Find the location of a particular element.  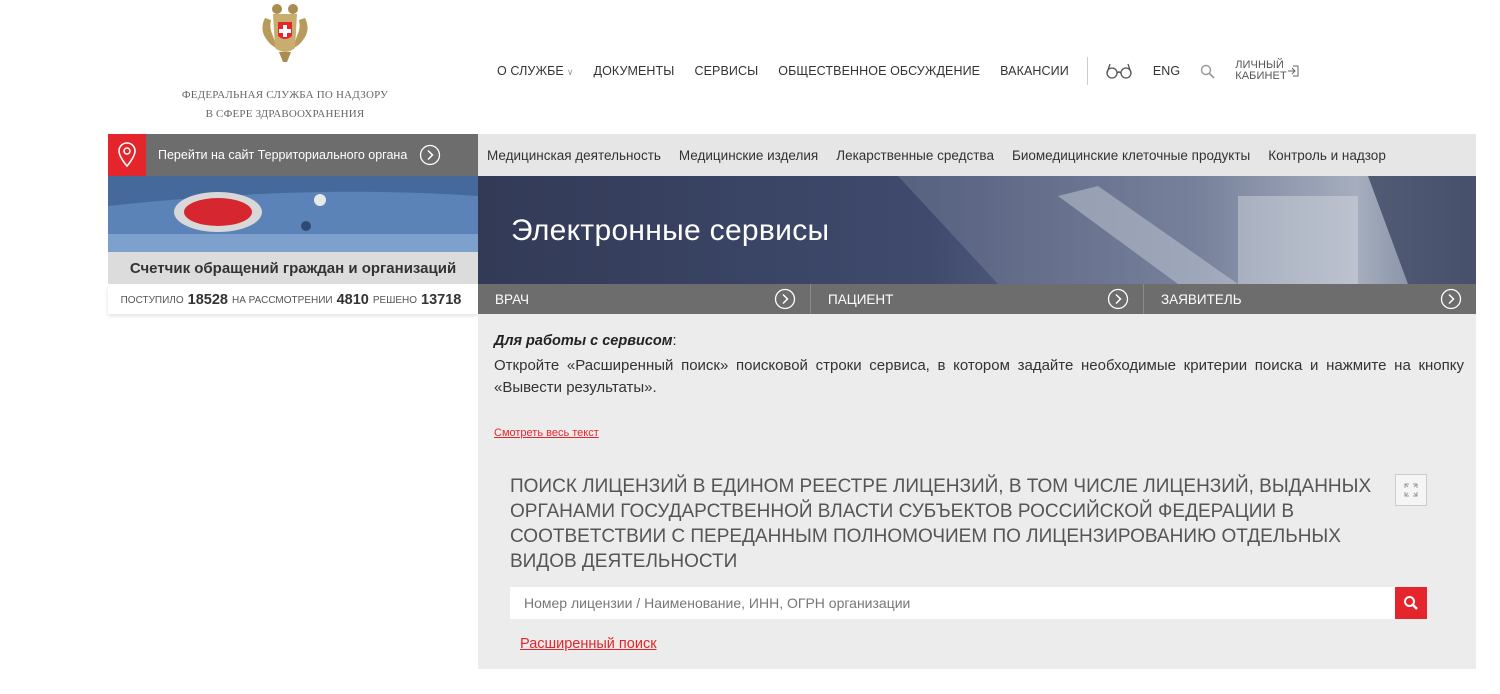

fullscreen-button is located at coordinates (1411, 490).